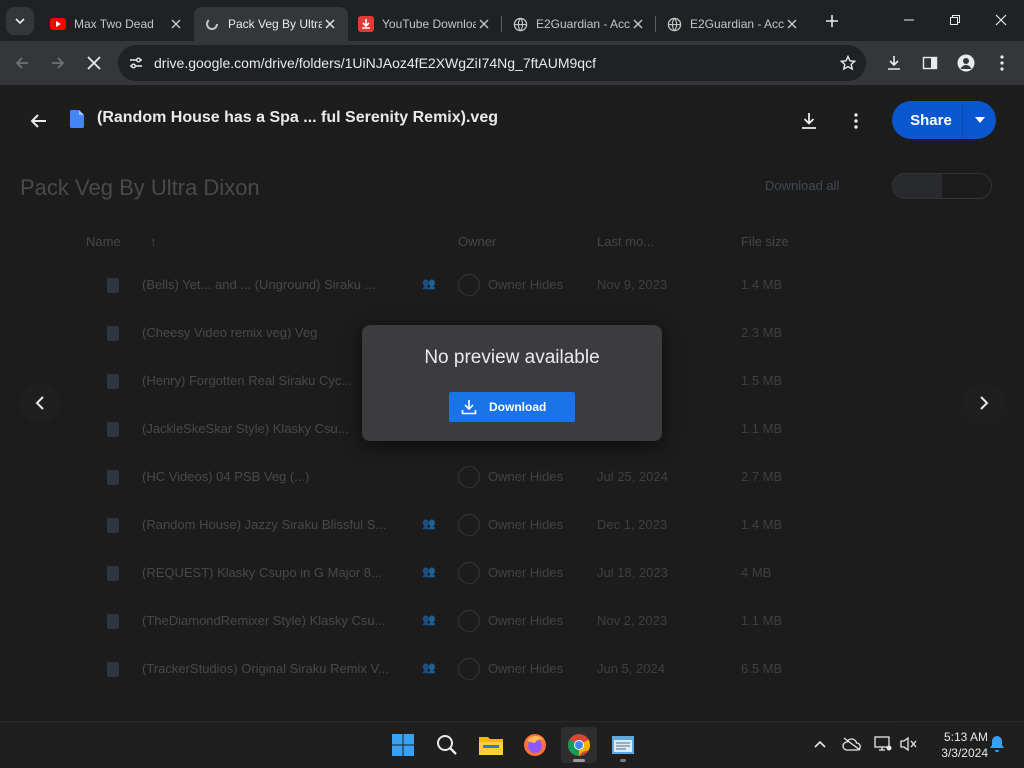 The image size is (1024, 768). I want to click on sort-up-arrow-icon: ↑, so click(153, 241).